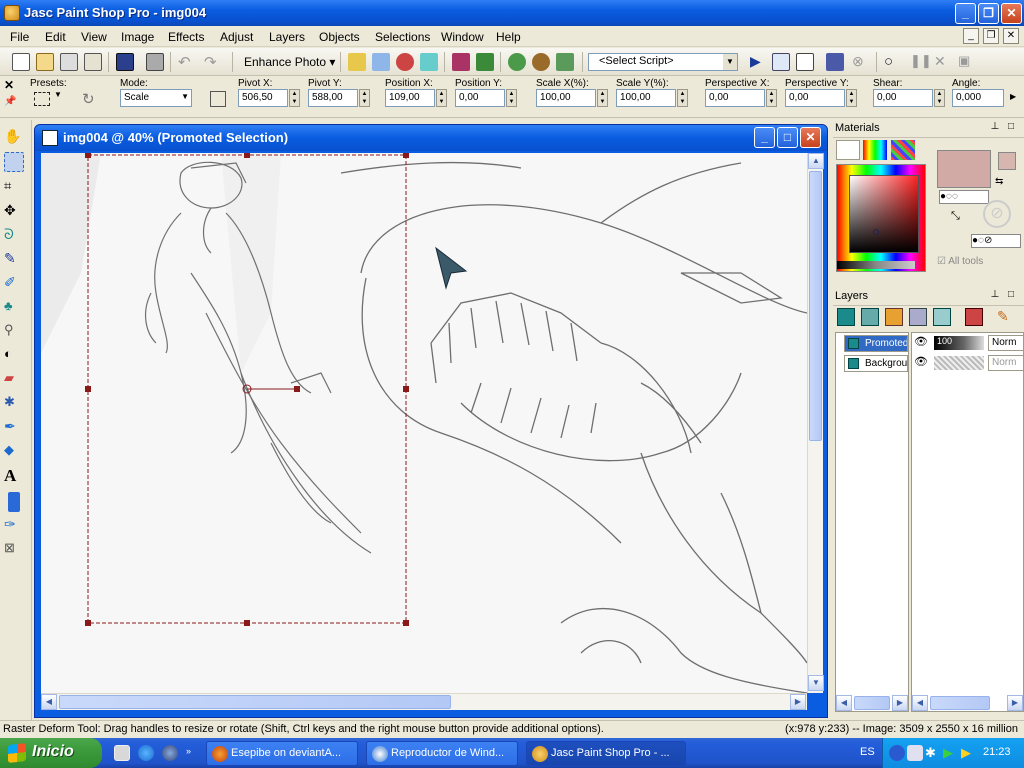  What do you see at coordinates (339, 37) in the screenshot?
I see `menu-objects: Objects` at bounding box center [339, 37].